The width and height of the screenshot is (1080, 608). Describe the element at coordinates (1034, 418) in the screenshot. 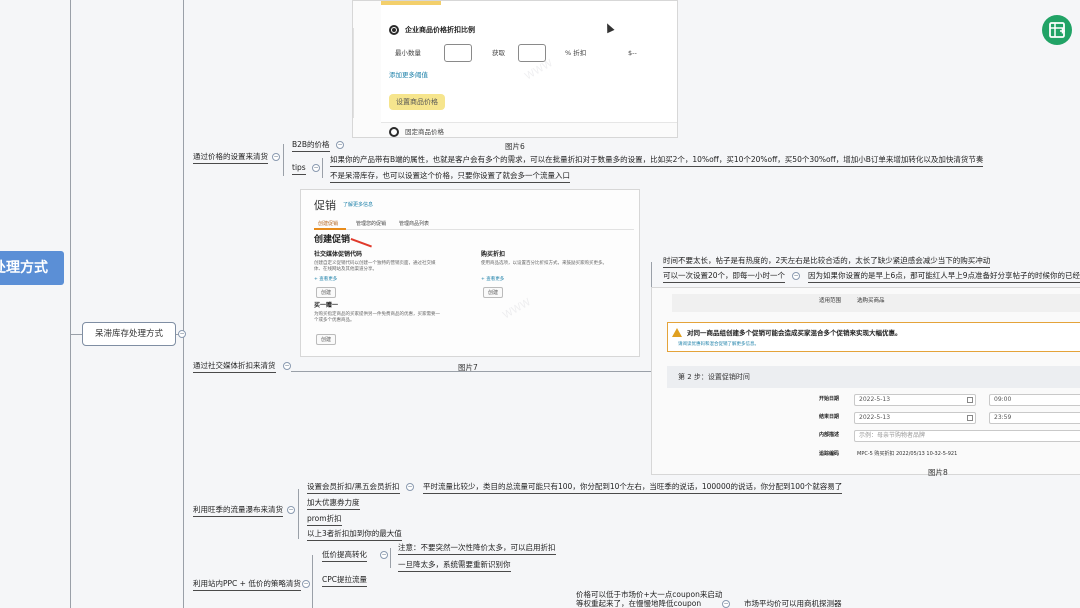

I see `fig8-end-time: 23:59` at that location.